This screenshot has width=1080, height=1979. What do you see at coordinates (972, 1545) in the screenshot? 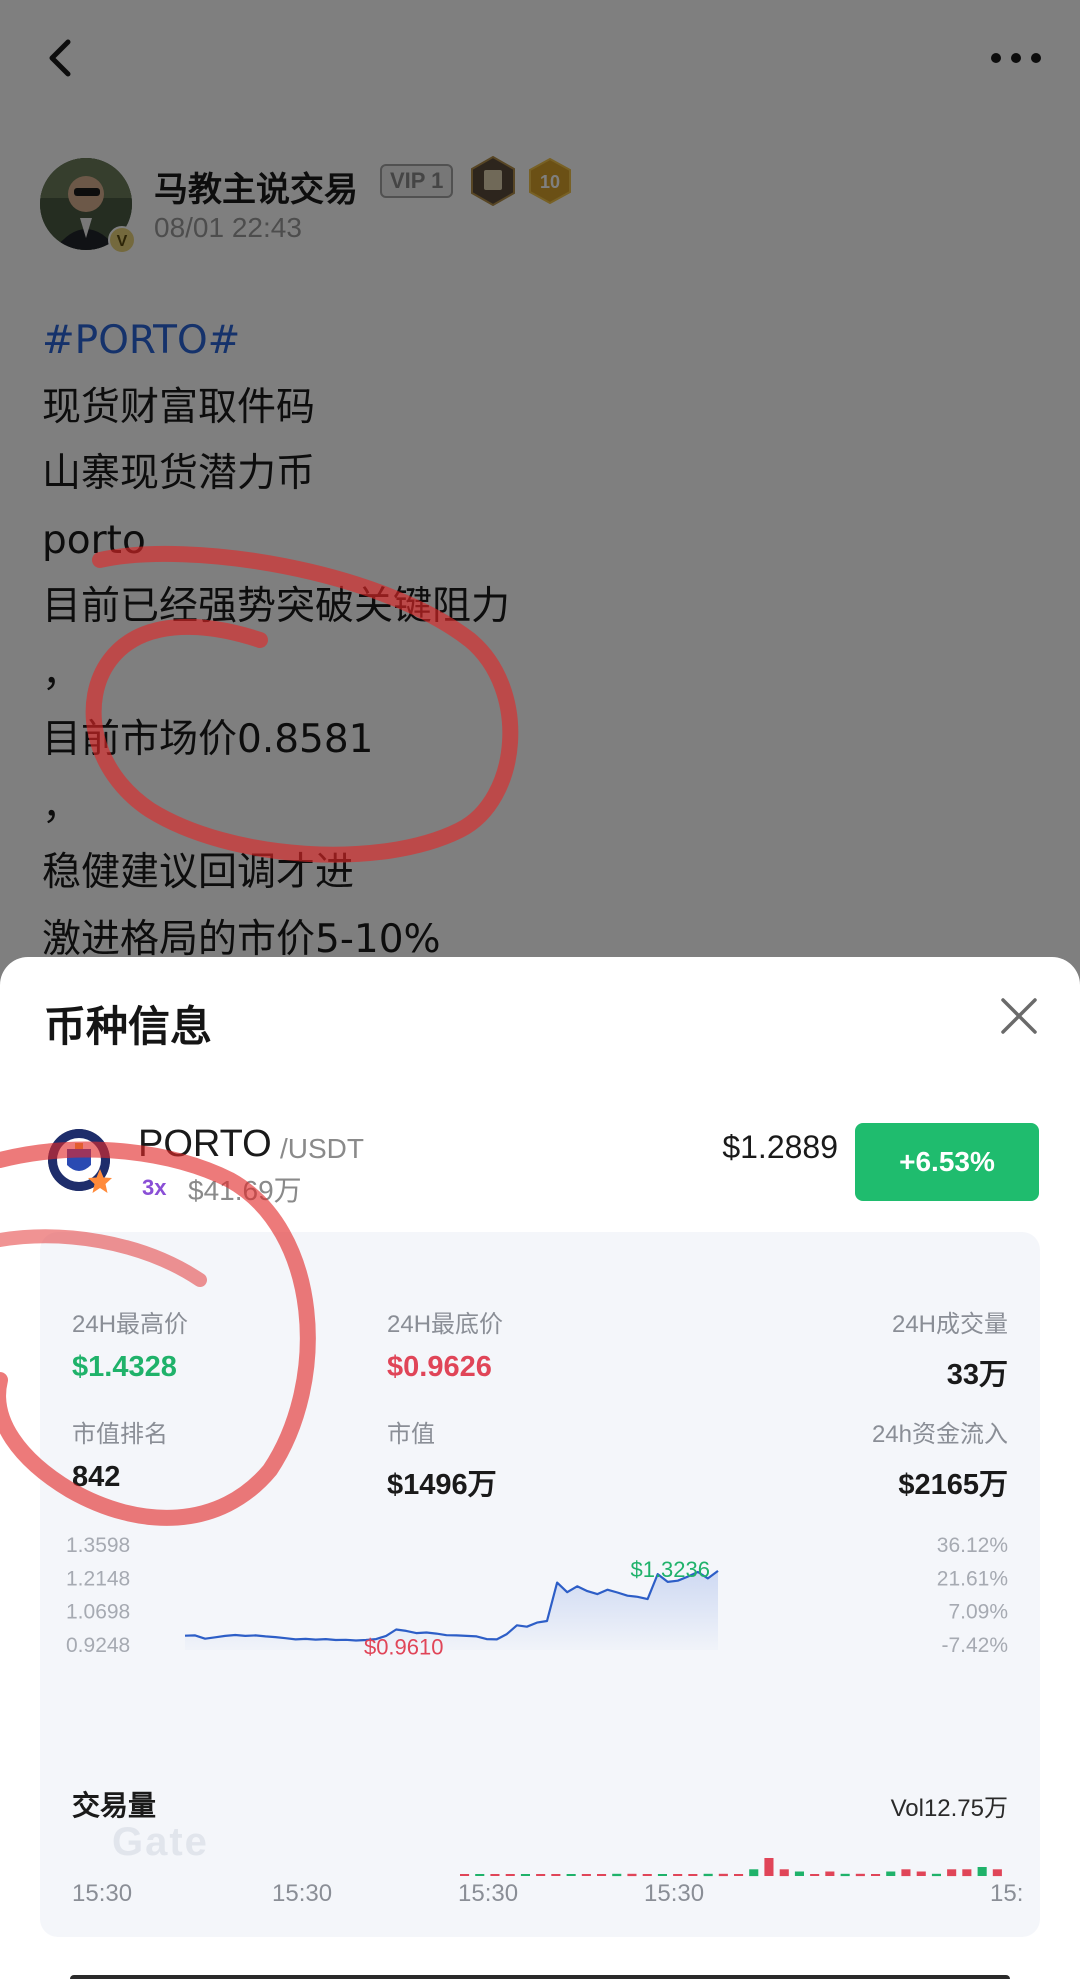
I see `y-right-tick: 36.12%` at bounding box center [972, 1545].